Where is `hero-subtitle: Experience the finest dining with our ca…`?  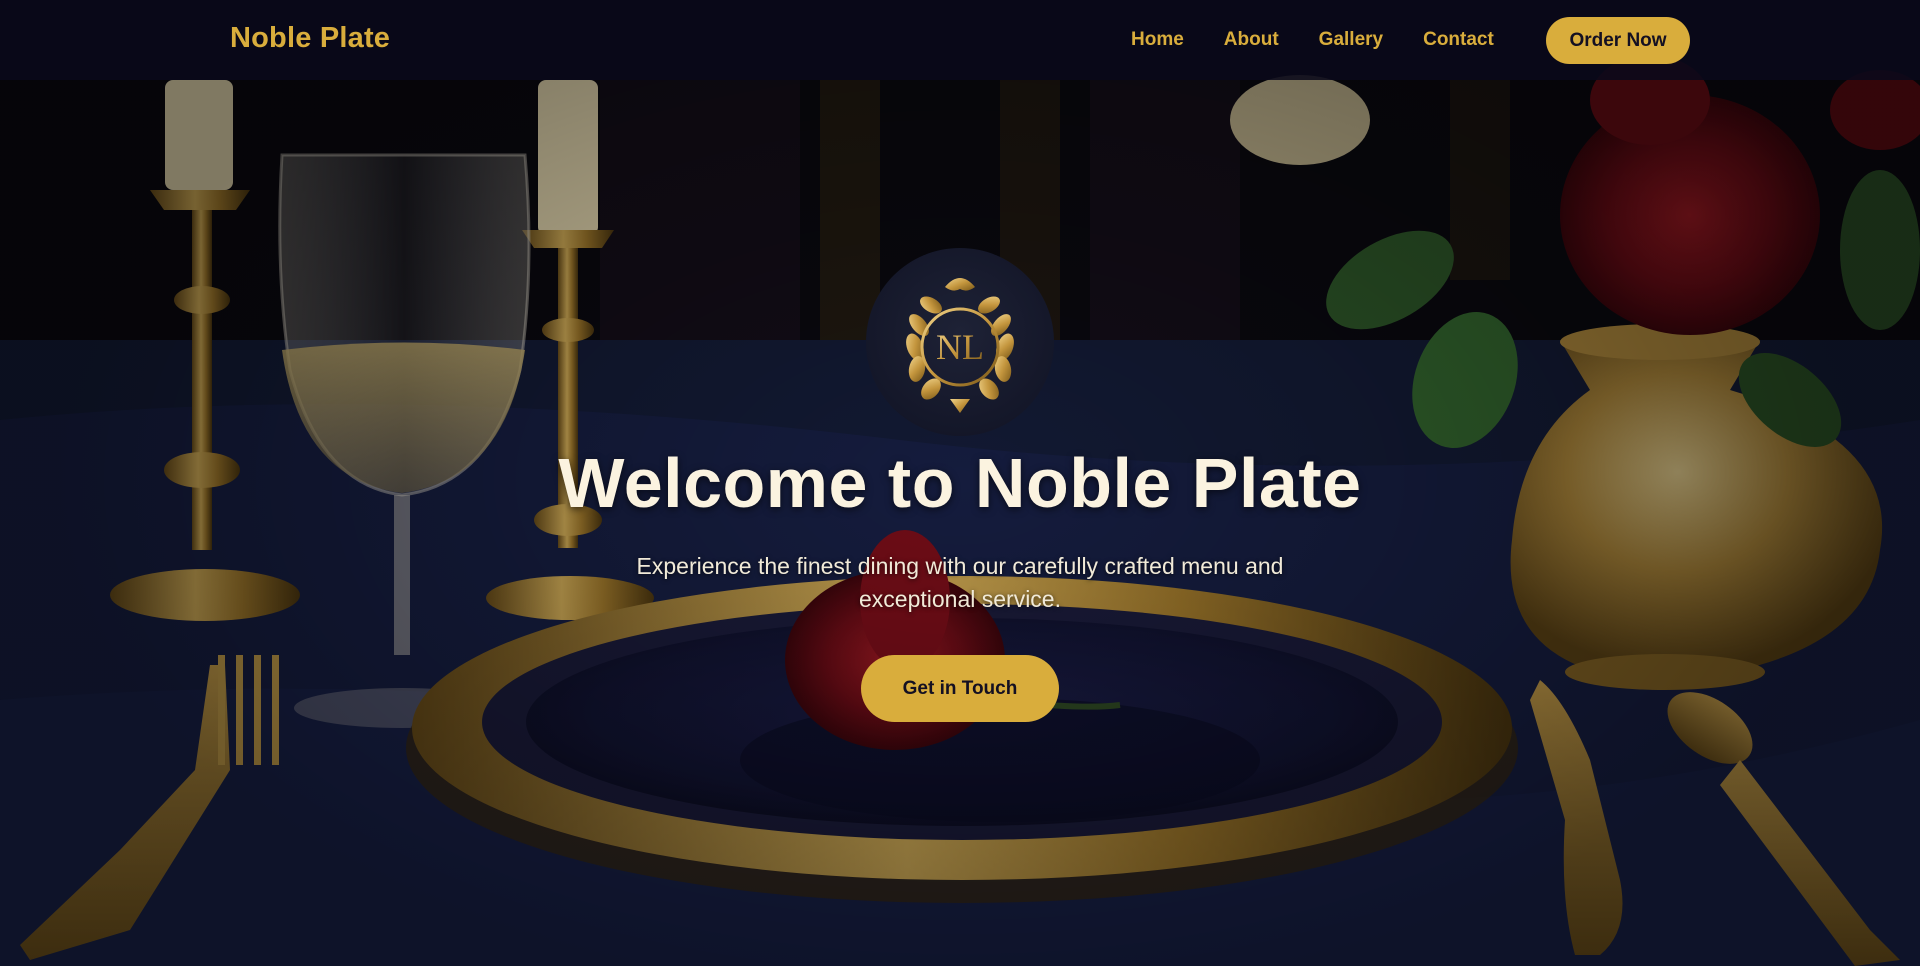 hero-subtitle: Experience the finest dining with our ca… is located at coordinates (960, 583).